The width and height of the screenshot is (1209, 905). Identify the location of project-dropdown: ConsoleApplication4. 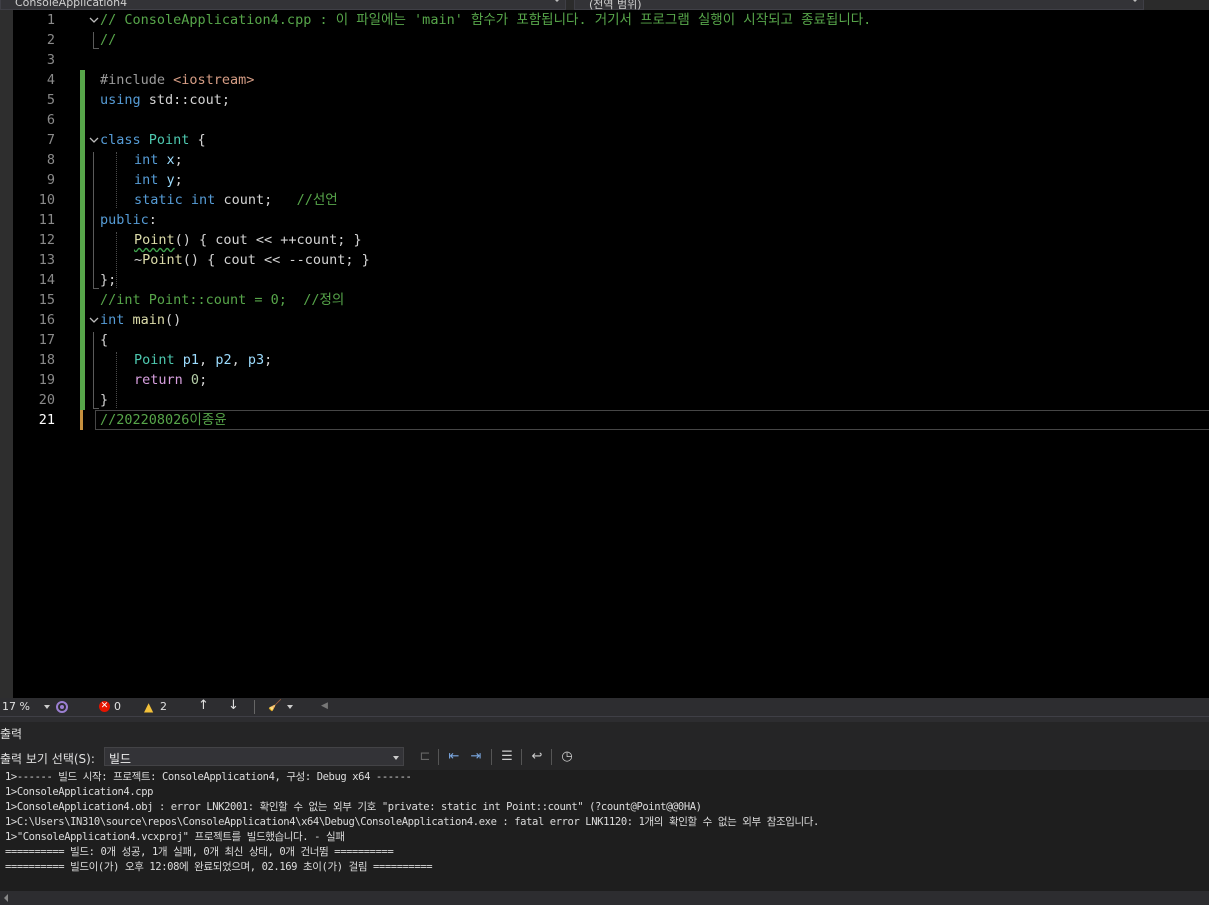
(283, 5).